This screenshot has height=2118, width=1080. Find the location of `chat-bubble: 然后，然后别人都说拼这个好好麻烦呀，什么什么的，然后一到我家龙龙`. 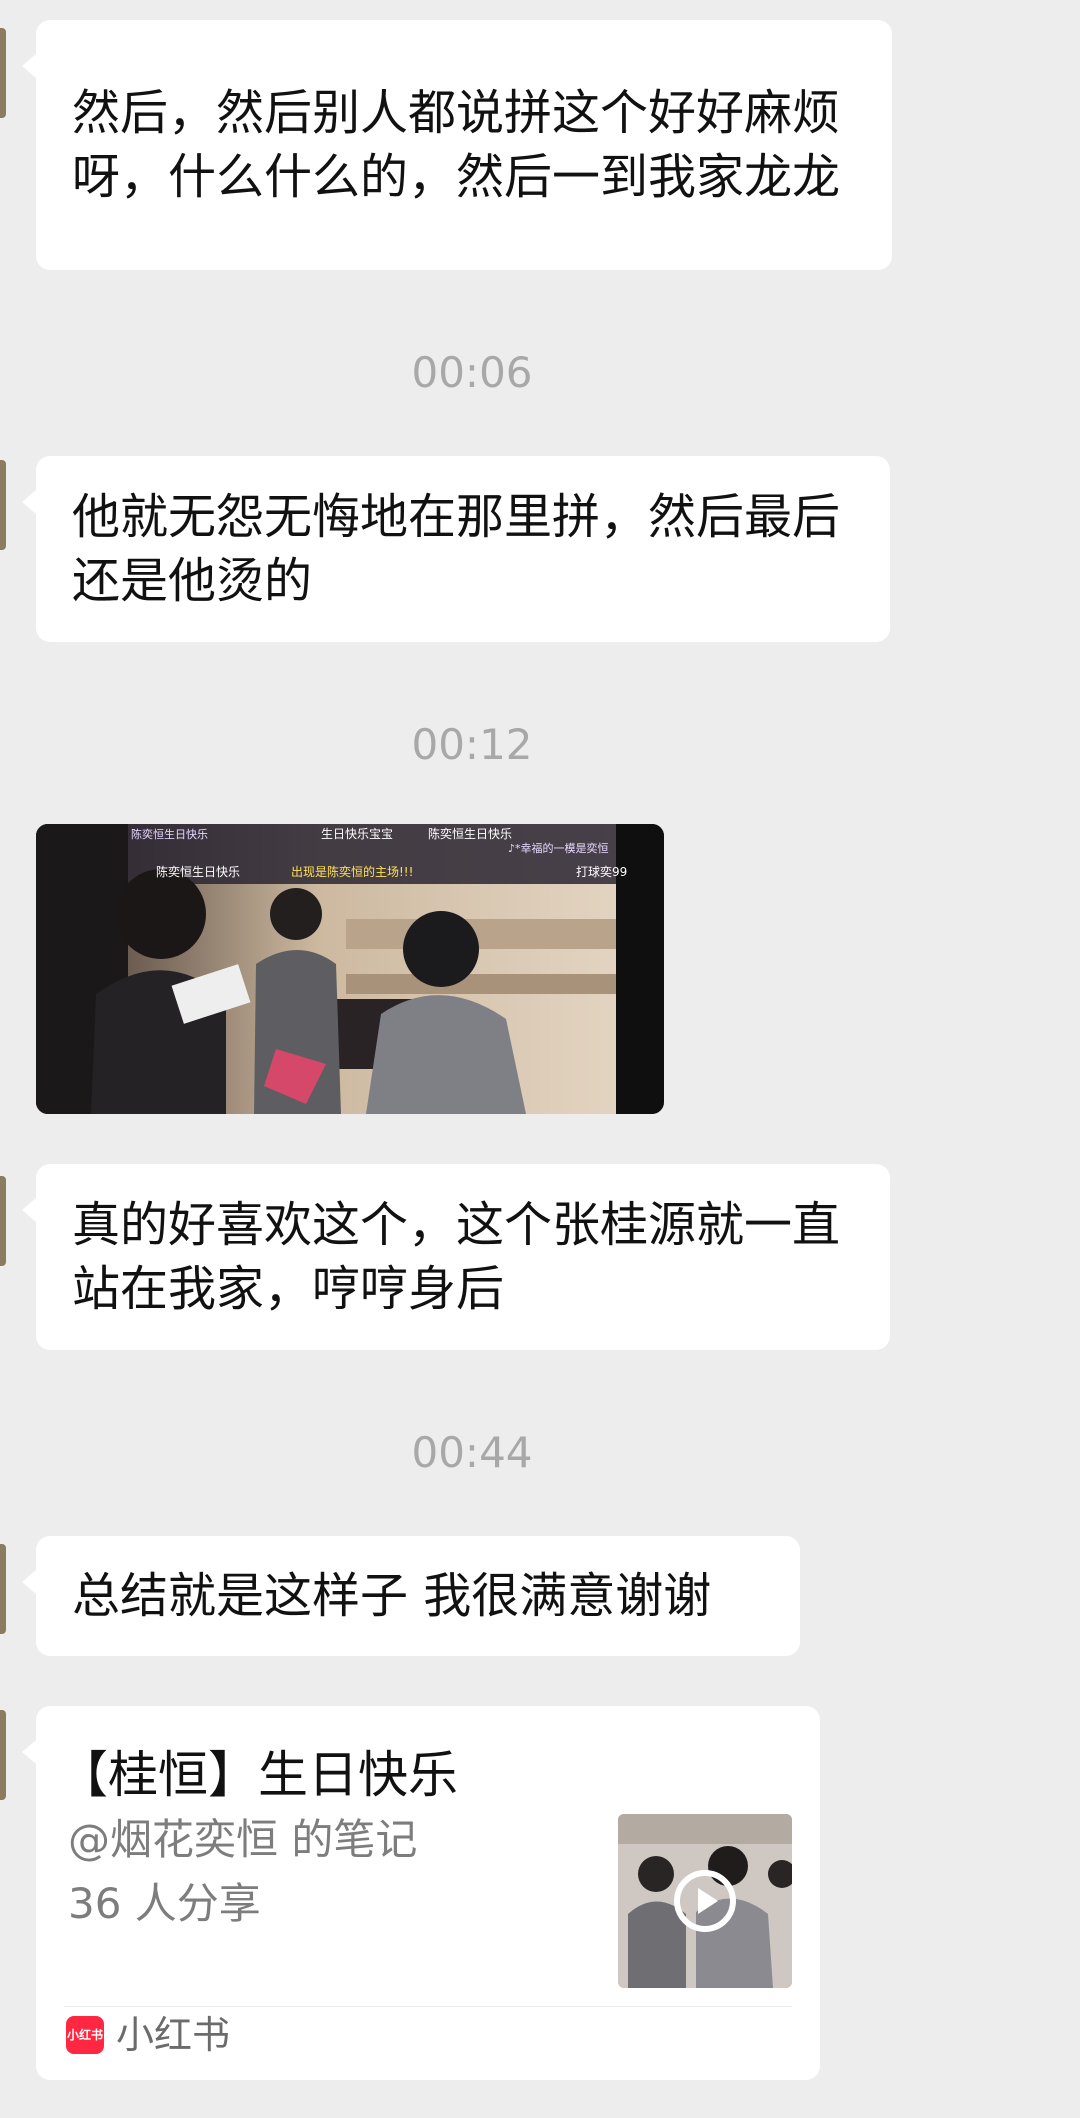

chat-bubble: 然后，然后别人都说拼这个好好麻烦呀，什么什么的，然后一到我家龙龙 is located at coordinates (457, 145).